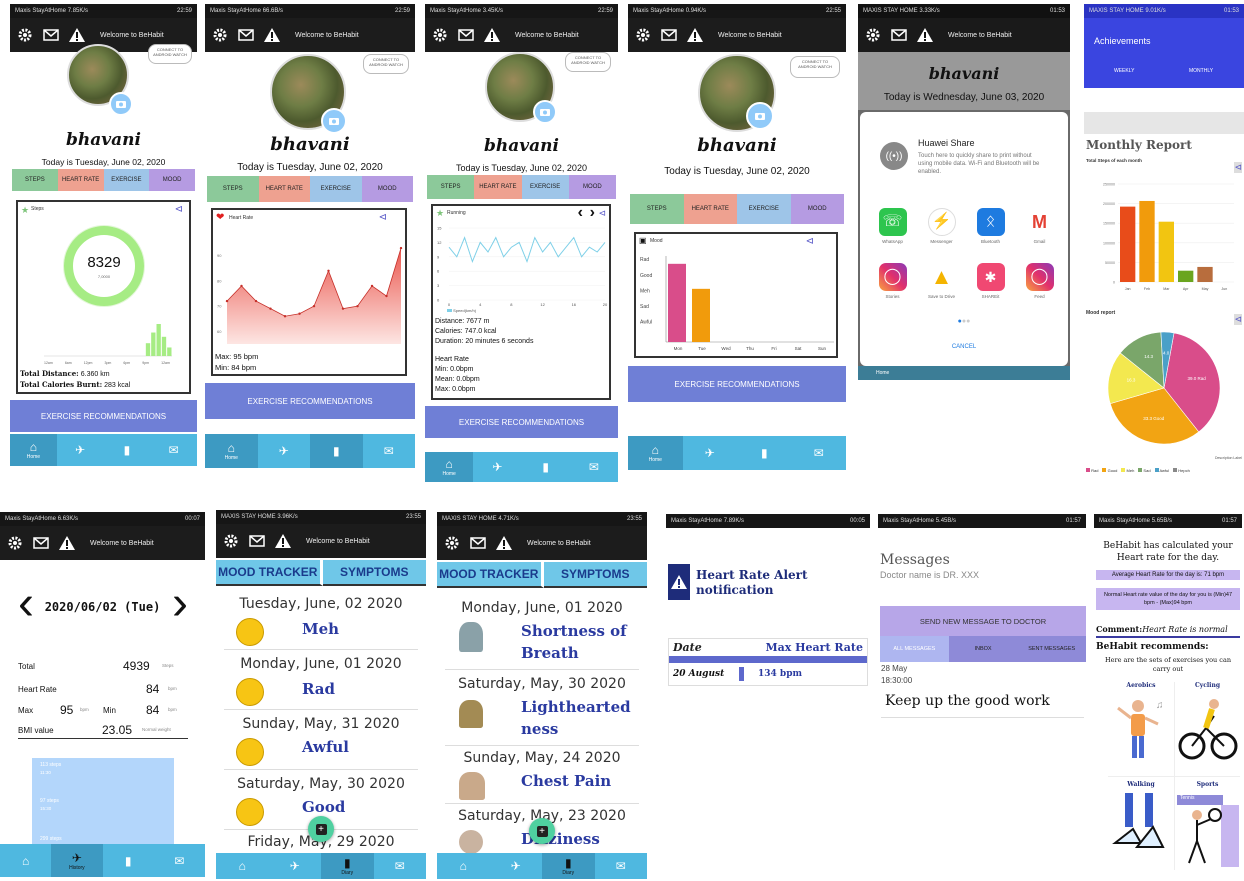 The image size is (1244, 881). Describe the element at coordinates (1207, 729) in the screenshot. I see `exercise-cycling: Cycling` at that location.